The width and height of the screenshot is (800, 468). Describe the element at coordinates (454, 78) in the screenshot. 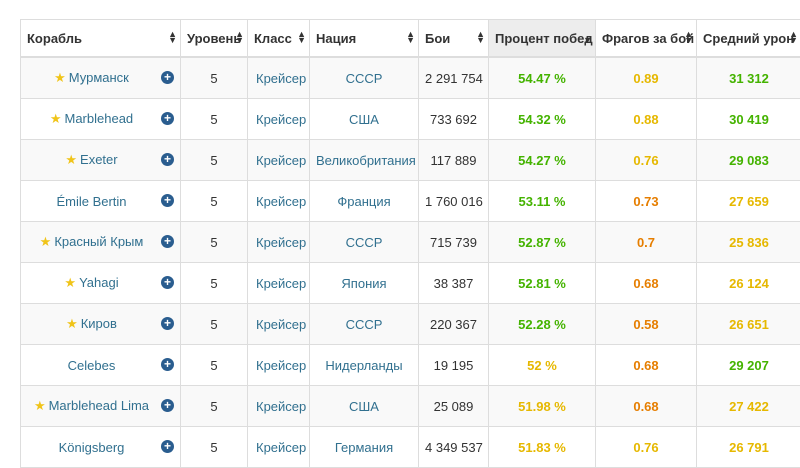

I see `battles-cell: 2 291 754` at that location.